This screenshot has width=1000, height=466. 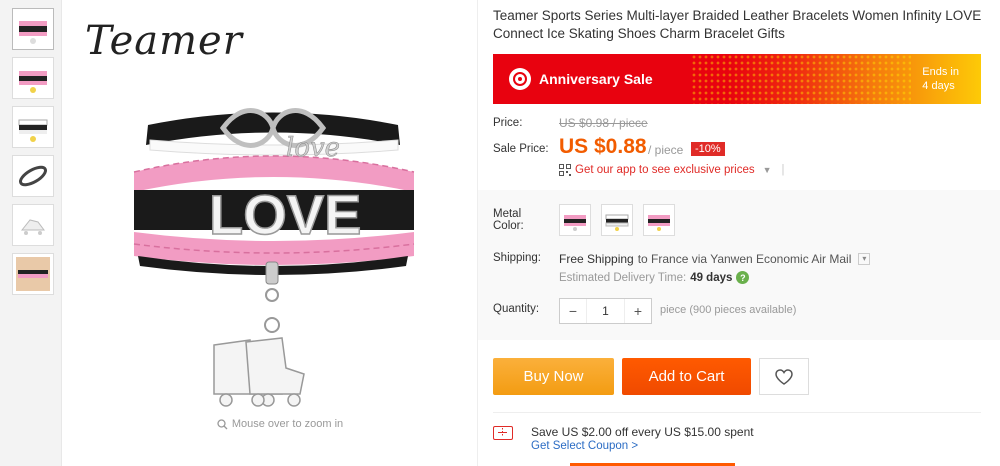 What do you see at coordinates (623, 277) in the screenshot?
I see `delivery-label: Estimated Delivery Time:` at bounding box center [623, 277].